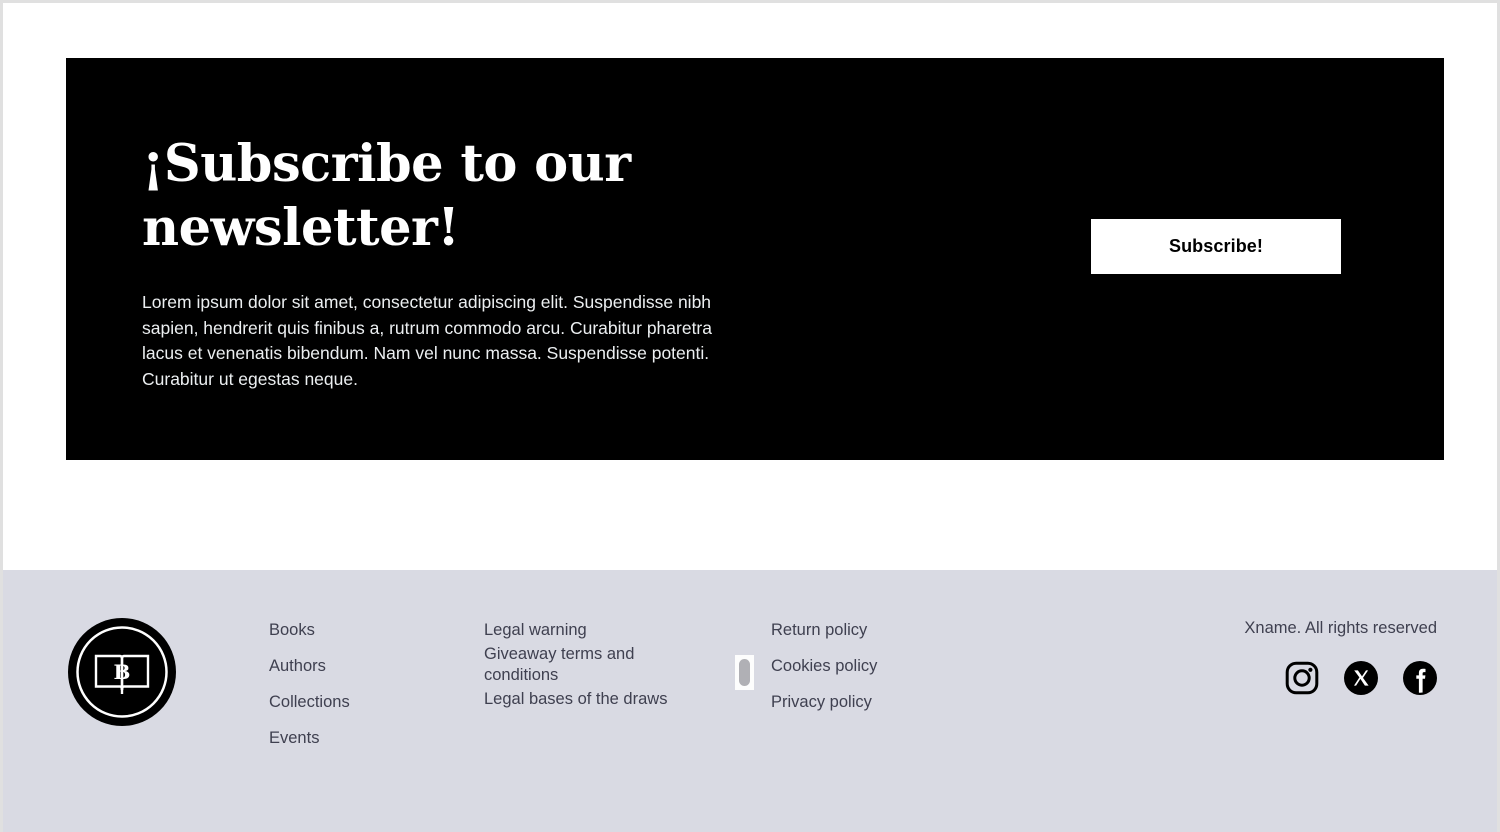 The image size is (1500, 832). I want to click on instagram-icon, so click(1302, 678).